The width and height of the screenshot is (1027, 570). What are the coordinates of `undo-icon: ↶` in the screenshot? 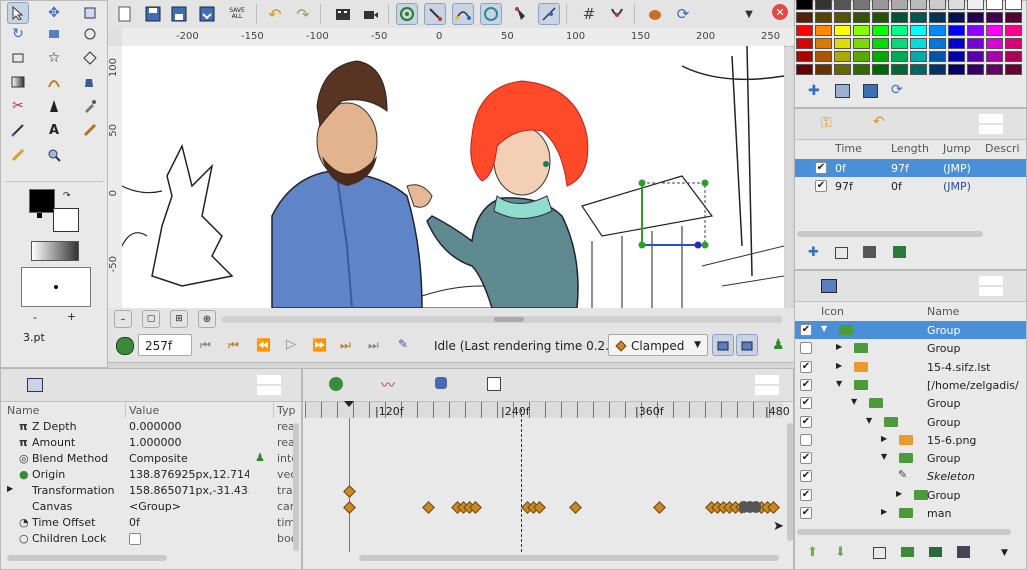 It's located at (275, 14).